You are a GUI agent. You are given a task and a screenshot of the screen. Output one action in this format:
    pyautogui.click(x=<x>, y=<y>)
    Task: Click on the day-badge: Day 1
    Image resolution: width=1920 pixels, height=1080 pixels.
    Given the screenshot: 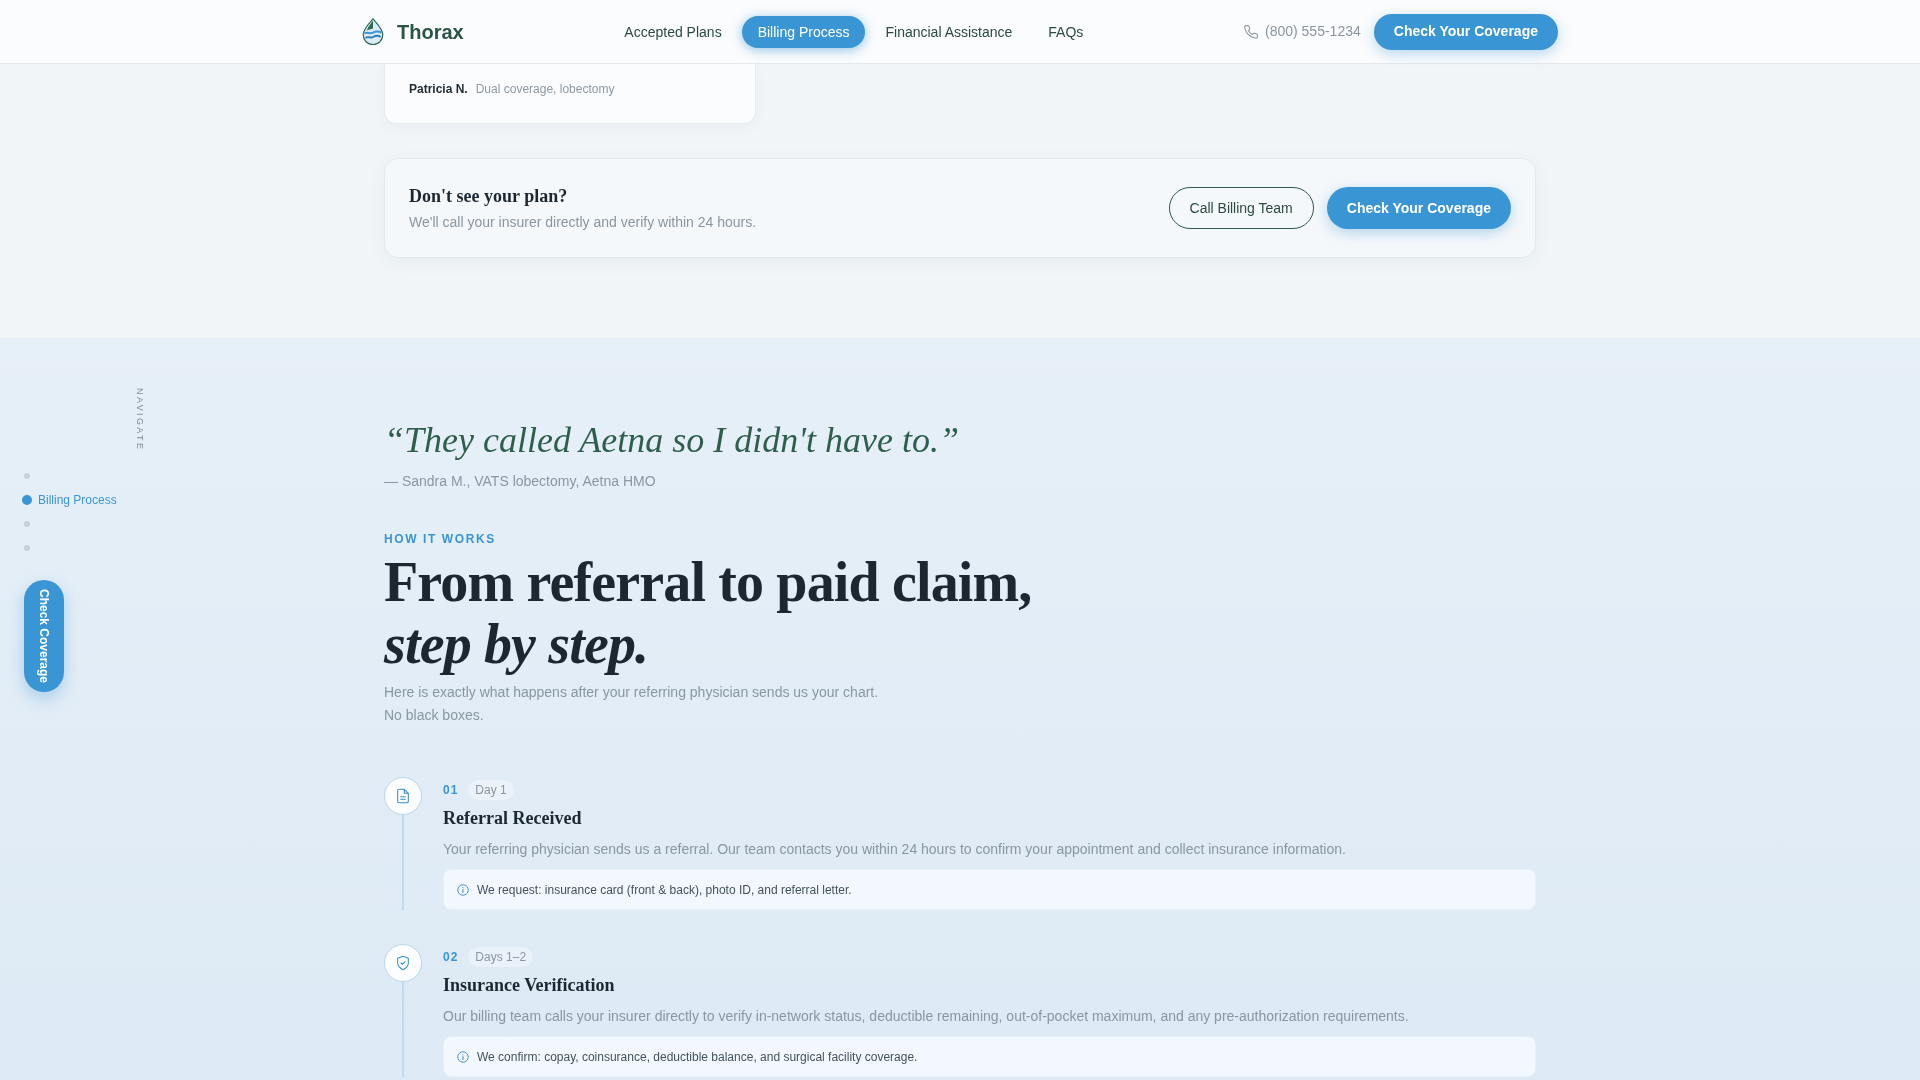 What is the action you would take?
    pyautogui.click(x=491, y=790)
    